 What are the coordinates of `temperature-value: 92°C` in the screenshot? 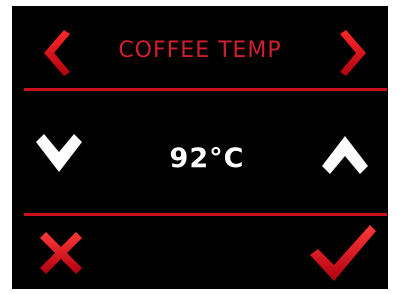 It's located at (207, 158).